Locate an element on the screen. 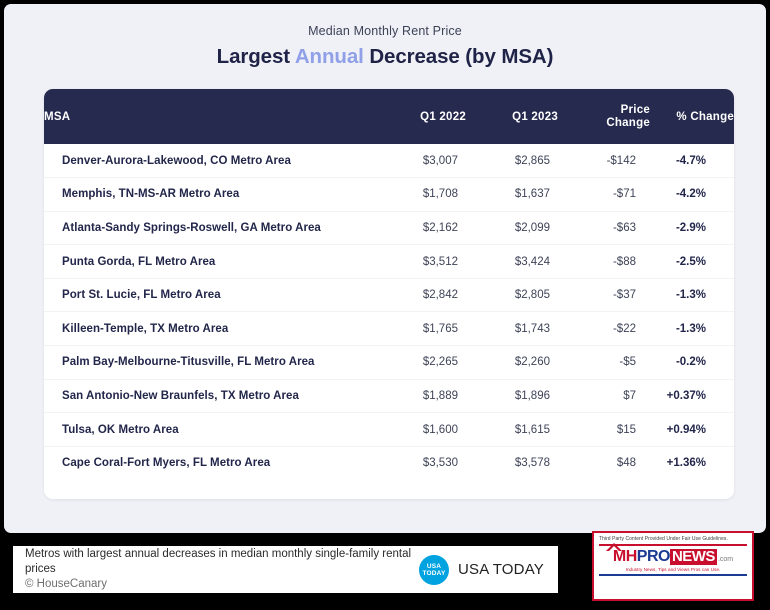  cell-q1-2022: $1,708 is located at coordinates (440, 194).